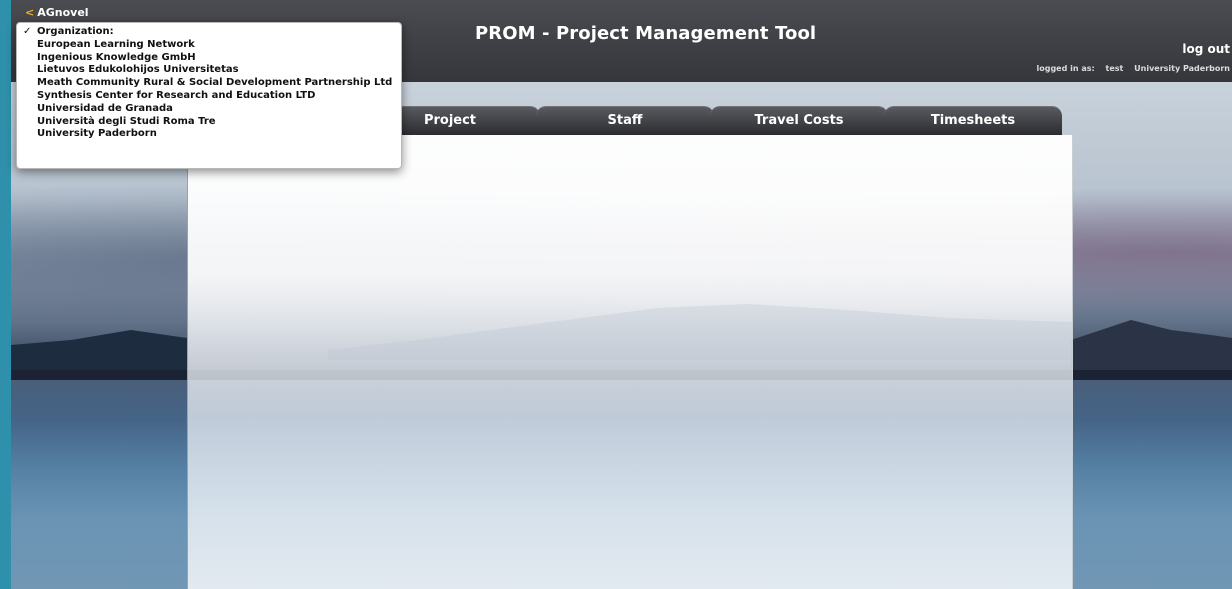 Image resolution: width=1232 pixels, height=589 pixels. I want to click on tab-staff-label: Staff, so click(625, 120).